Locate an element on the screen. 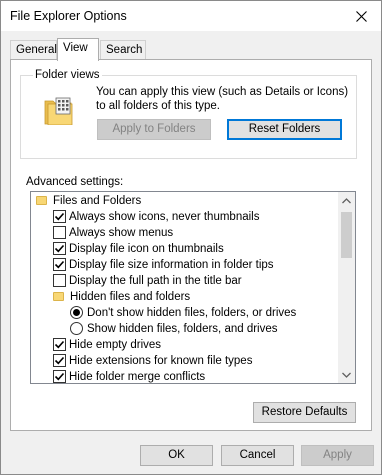  reset-folders-button: Reset Folders is located at coordinates (284, 129).